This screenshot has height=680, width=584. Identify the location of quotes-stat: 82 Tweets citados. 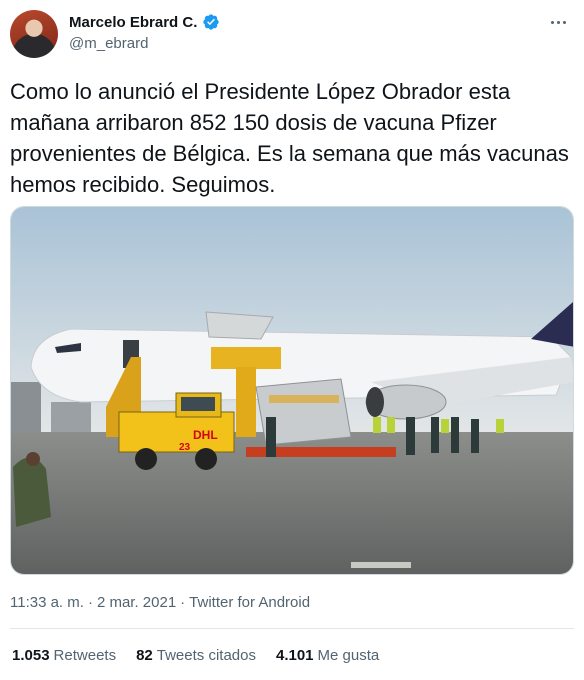
(196, 655).